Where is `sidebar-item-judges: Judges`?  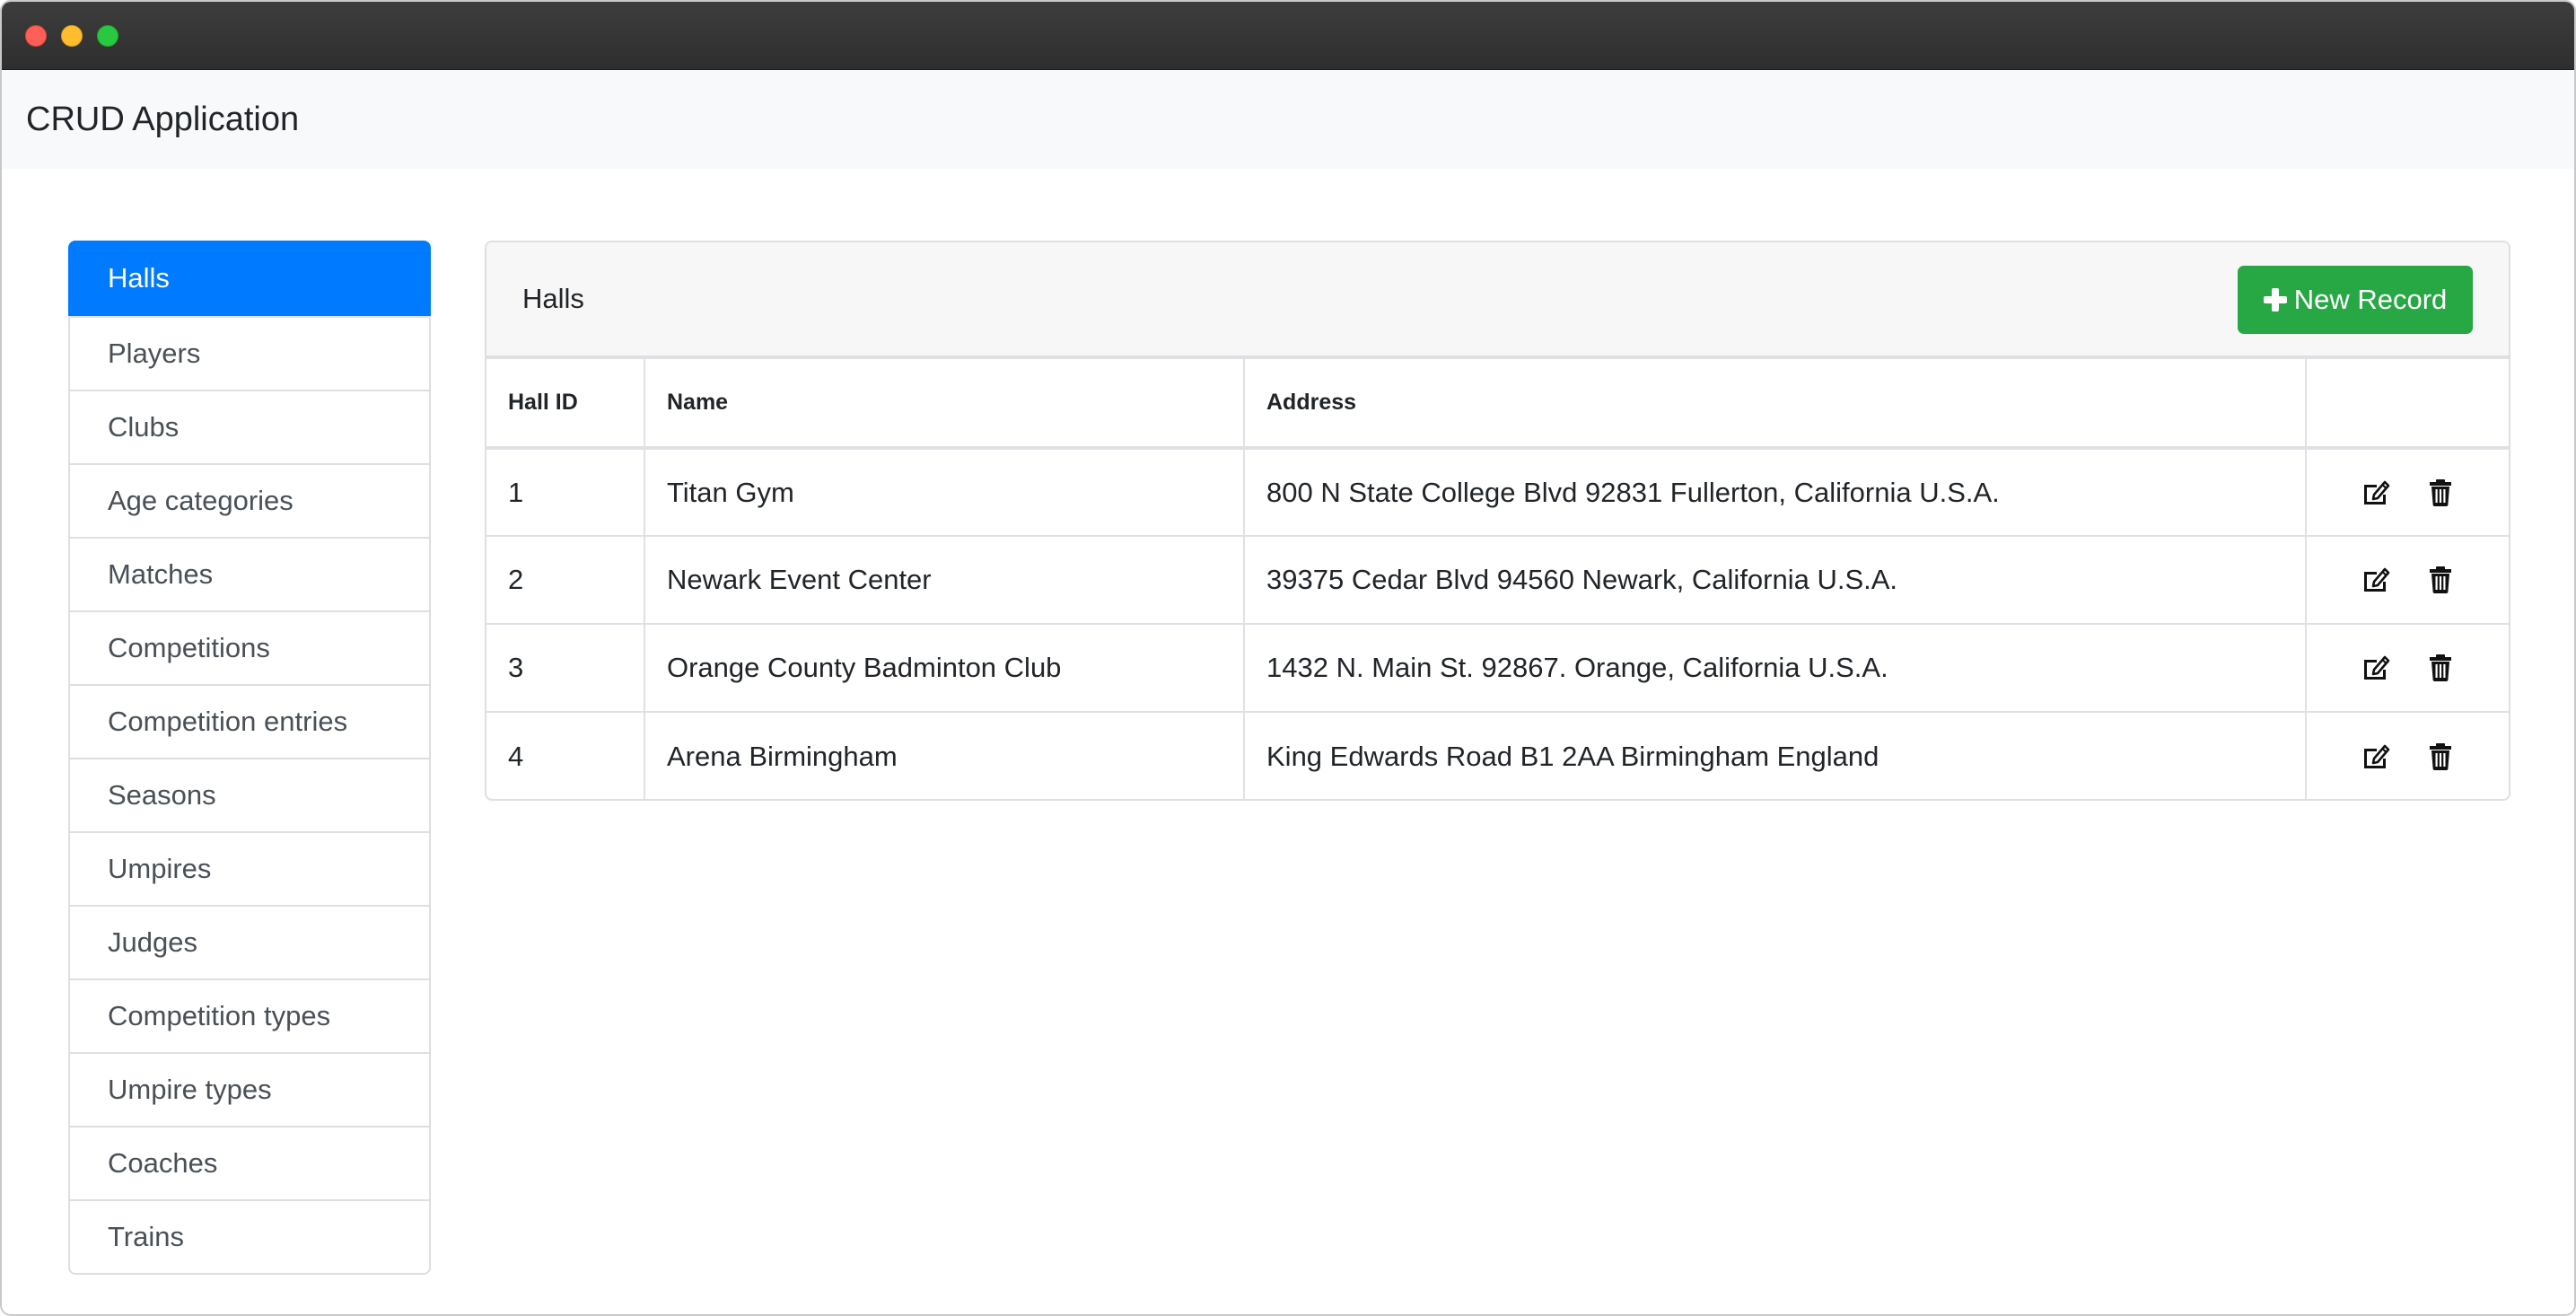
sidebar-item-judges: Judges is located at coordinates (249, 941).